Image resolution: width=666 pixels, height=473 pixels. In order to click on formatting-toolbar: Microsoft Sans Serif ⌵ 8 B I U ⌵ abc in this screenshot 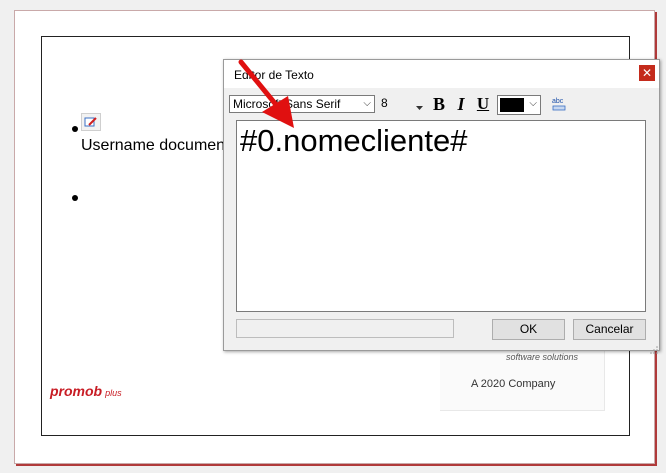, I will do `click(441, 104)`.